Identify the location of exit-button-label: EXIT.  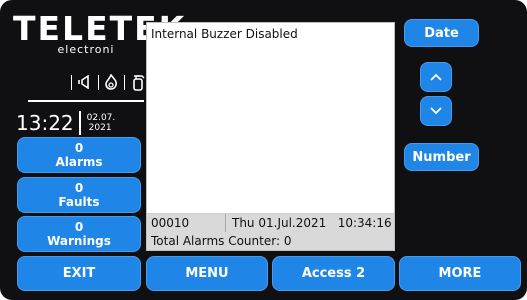
(79, 273).